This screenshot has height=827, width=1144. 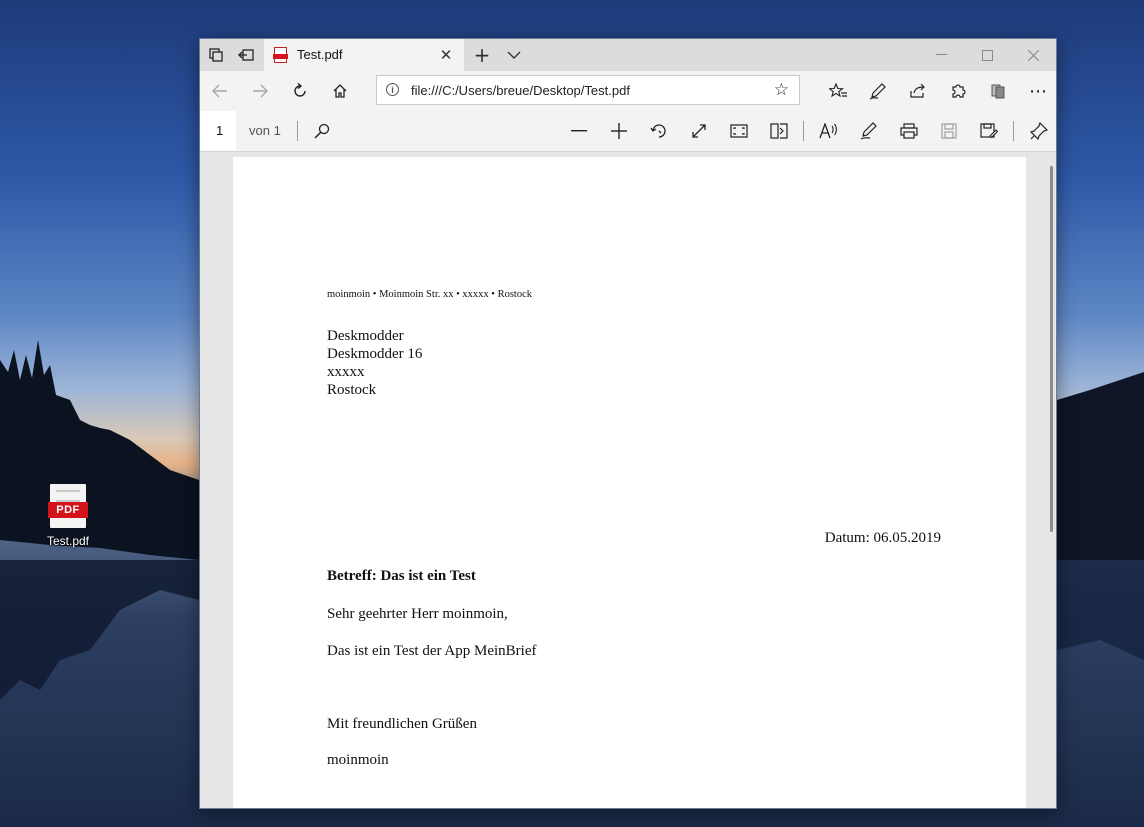 What do you see at coordinates (482, 55) in the screenshot?
I see `plus-icon: +` at bounding box center [482, 55].